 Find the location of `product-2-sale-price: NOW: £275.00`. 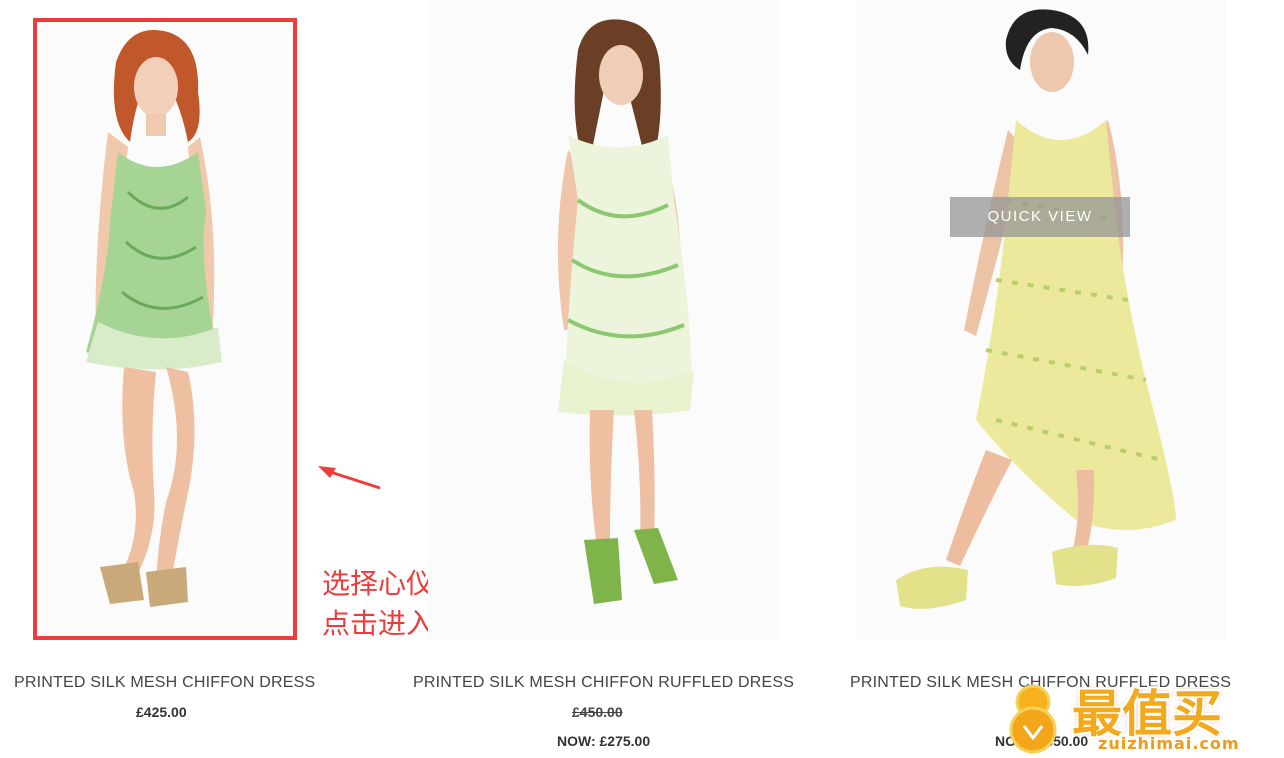

product-2-sale-price: NOW: £275.00 is located at coordinates (604, 741).